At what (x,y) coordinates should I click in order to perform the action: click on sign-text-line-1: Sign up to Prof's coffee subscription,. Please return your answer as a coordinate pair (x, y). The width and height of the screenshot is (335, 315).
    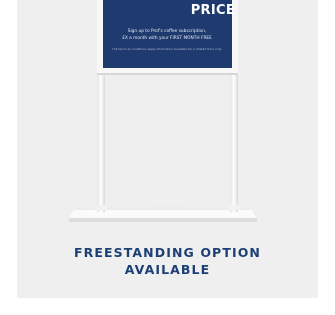
    Looking at the image, I should click on (167, 31).